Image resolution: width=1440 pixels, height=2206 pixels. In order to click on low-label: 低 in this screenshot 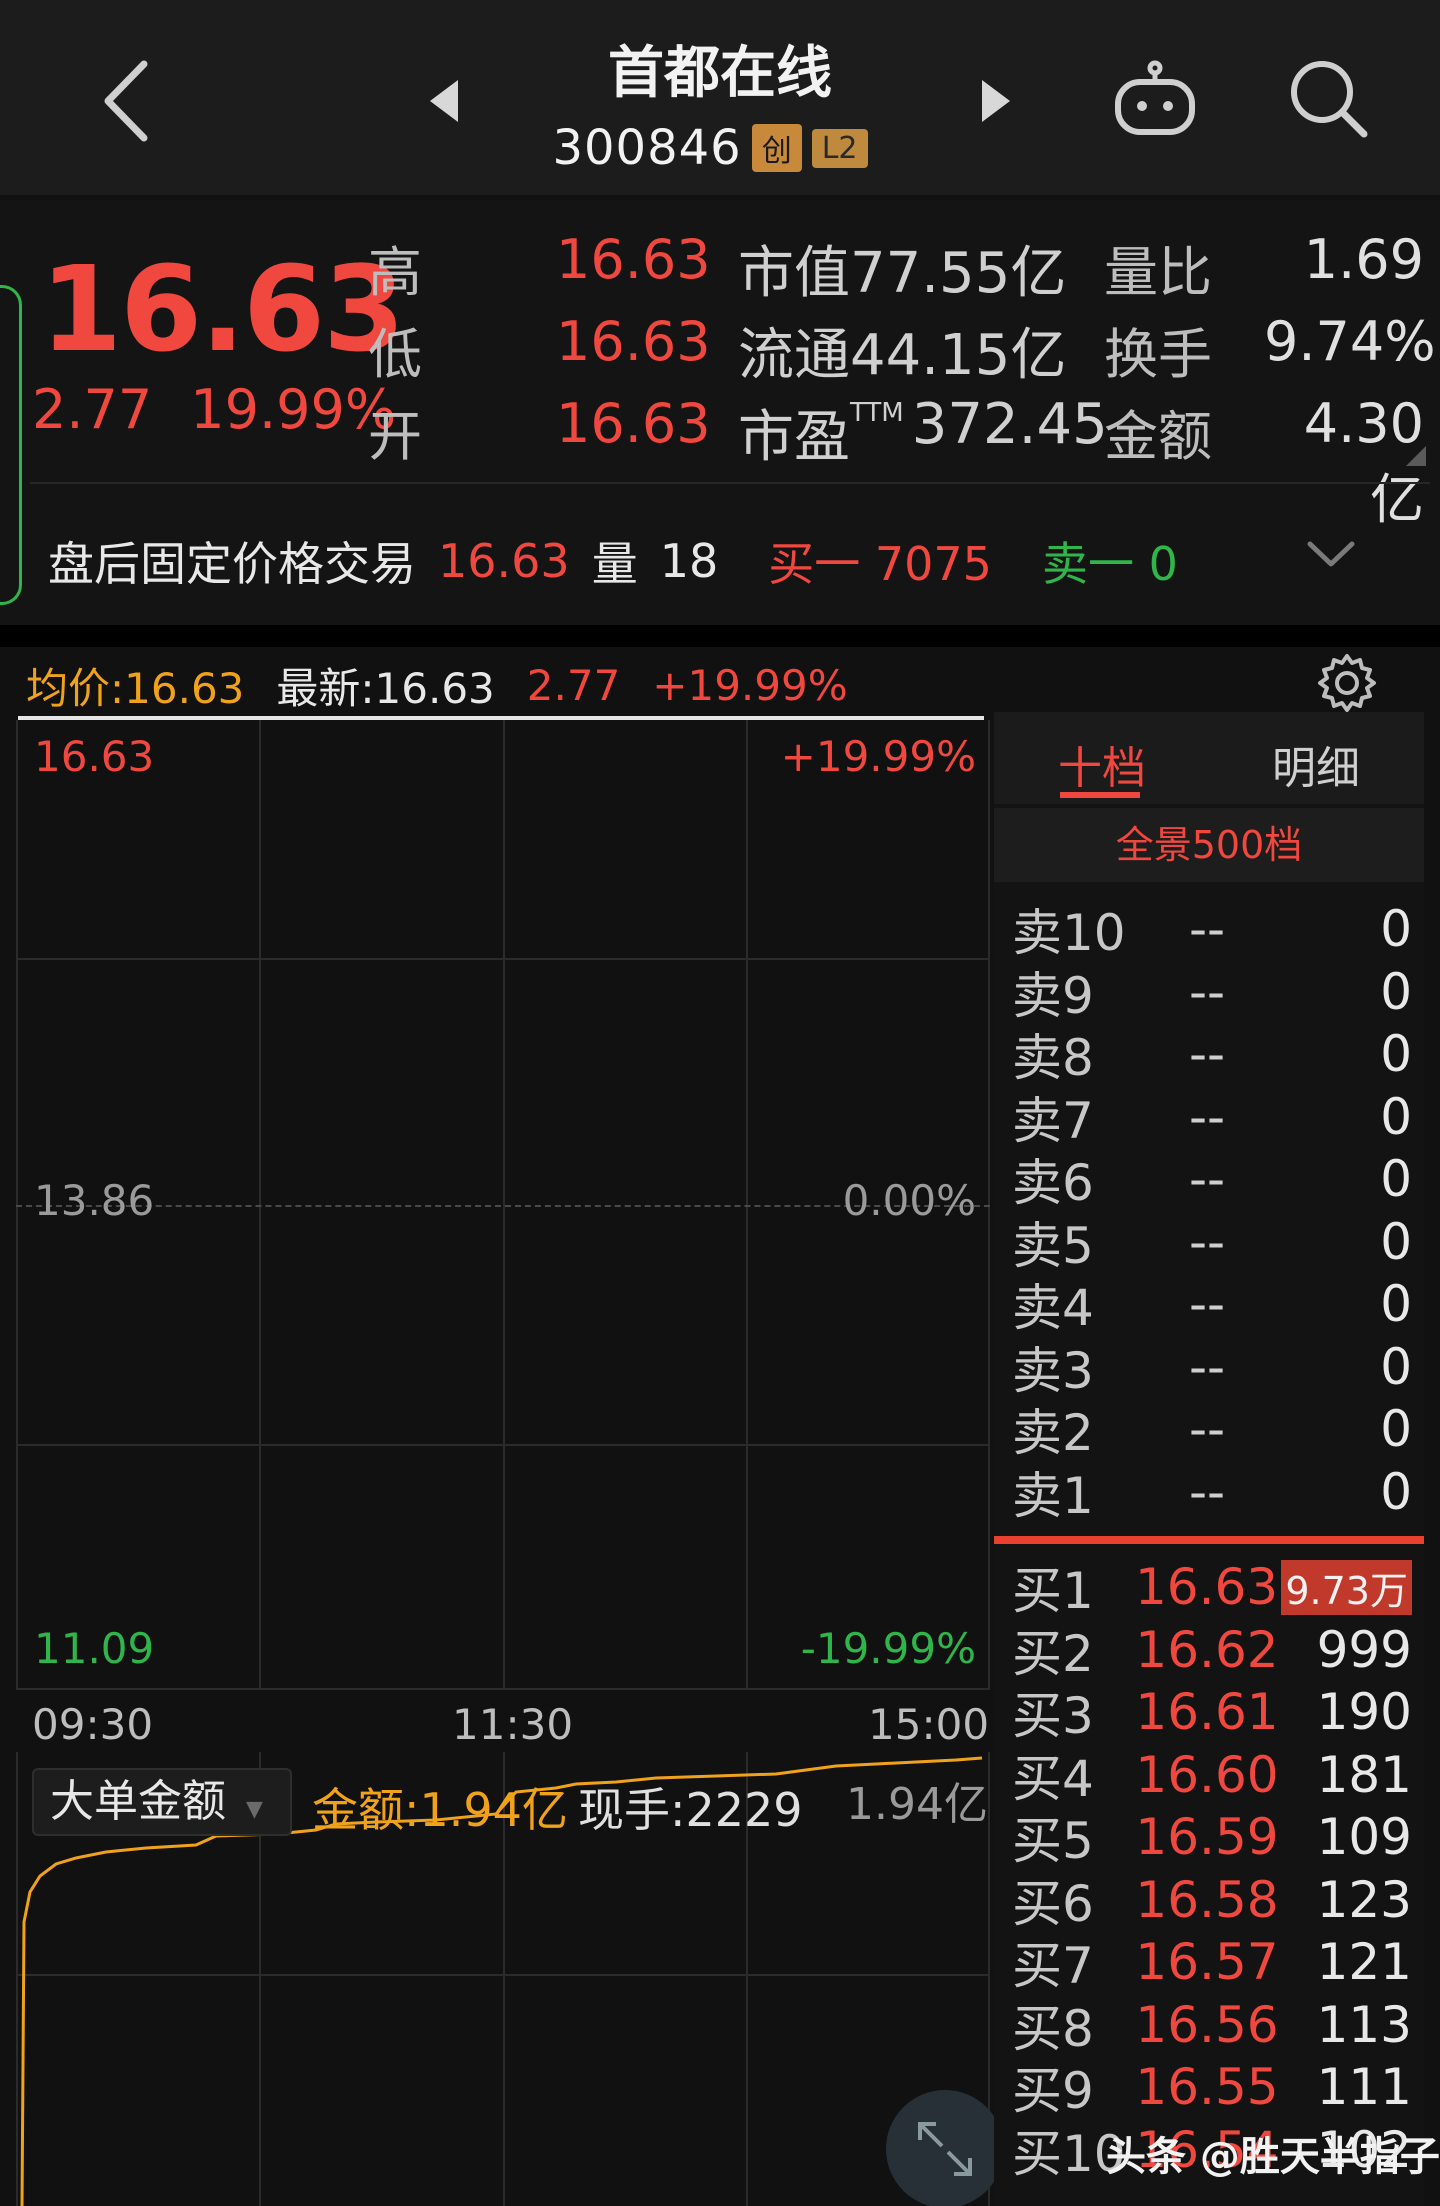, I will do `click(395, 354)`.